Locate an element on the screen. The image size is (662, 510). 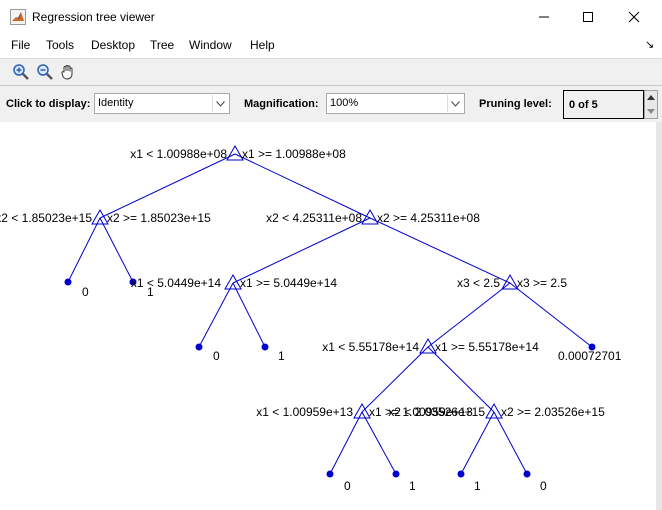
pruning-label: Pruning level: is located at coordinates (515, 104).